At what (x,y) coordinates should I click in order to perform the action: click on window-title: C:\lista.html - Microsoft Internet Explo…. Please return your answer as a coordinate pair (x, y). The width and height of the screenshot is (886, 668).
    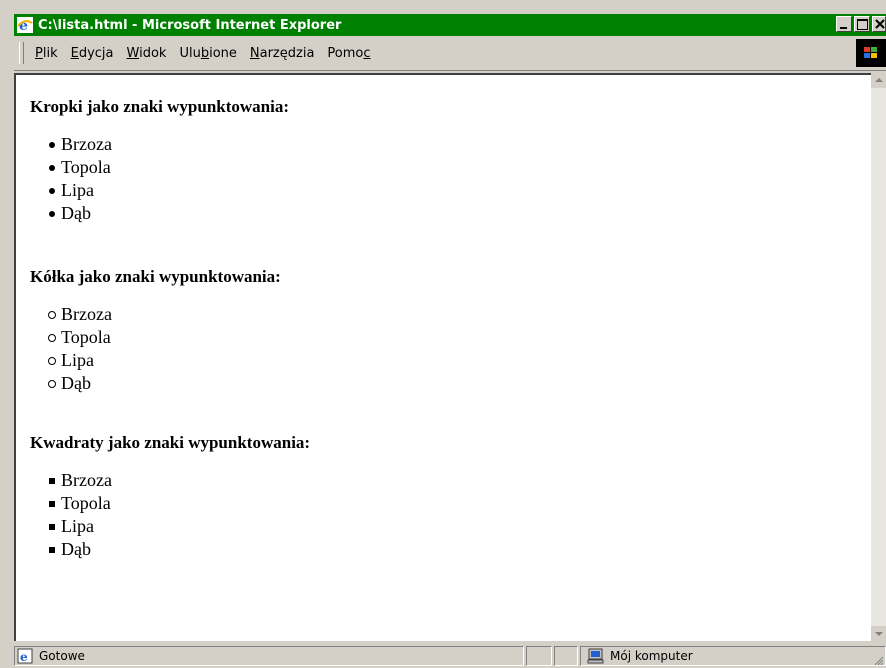
    Looking at the image, I should click on (190, 25).